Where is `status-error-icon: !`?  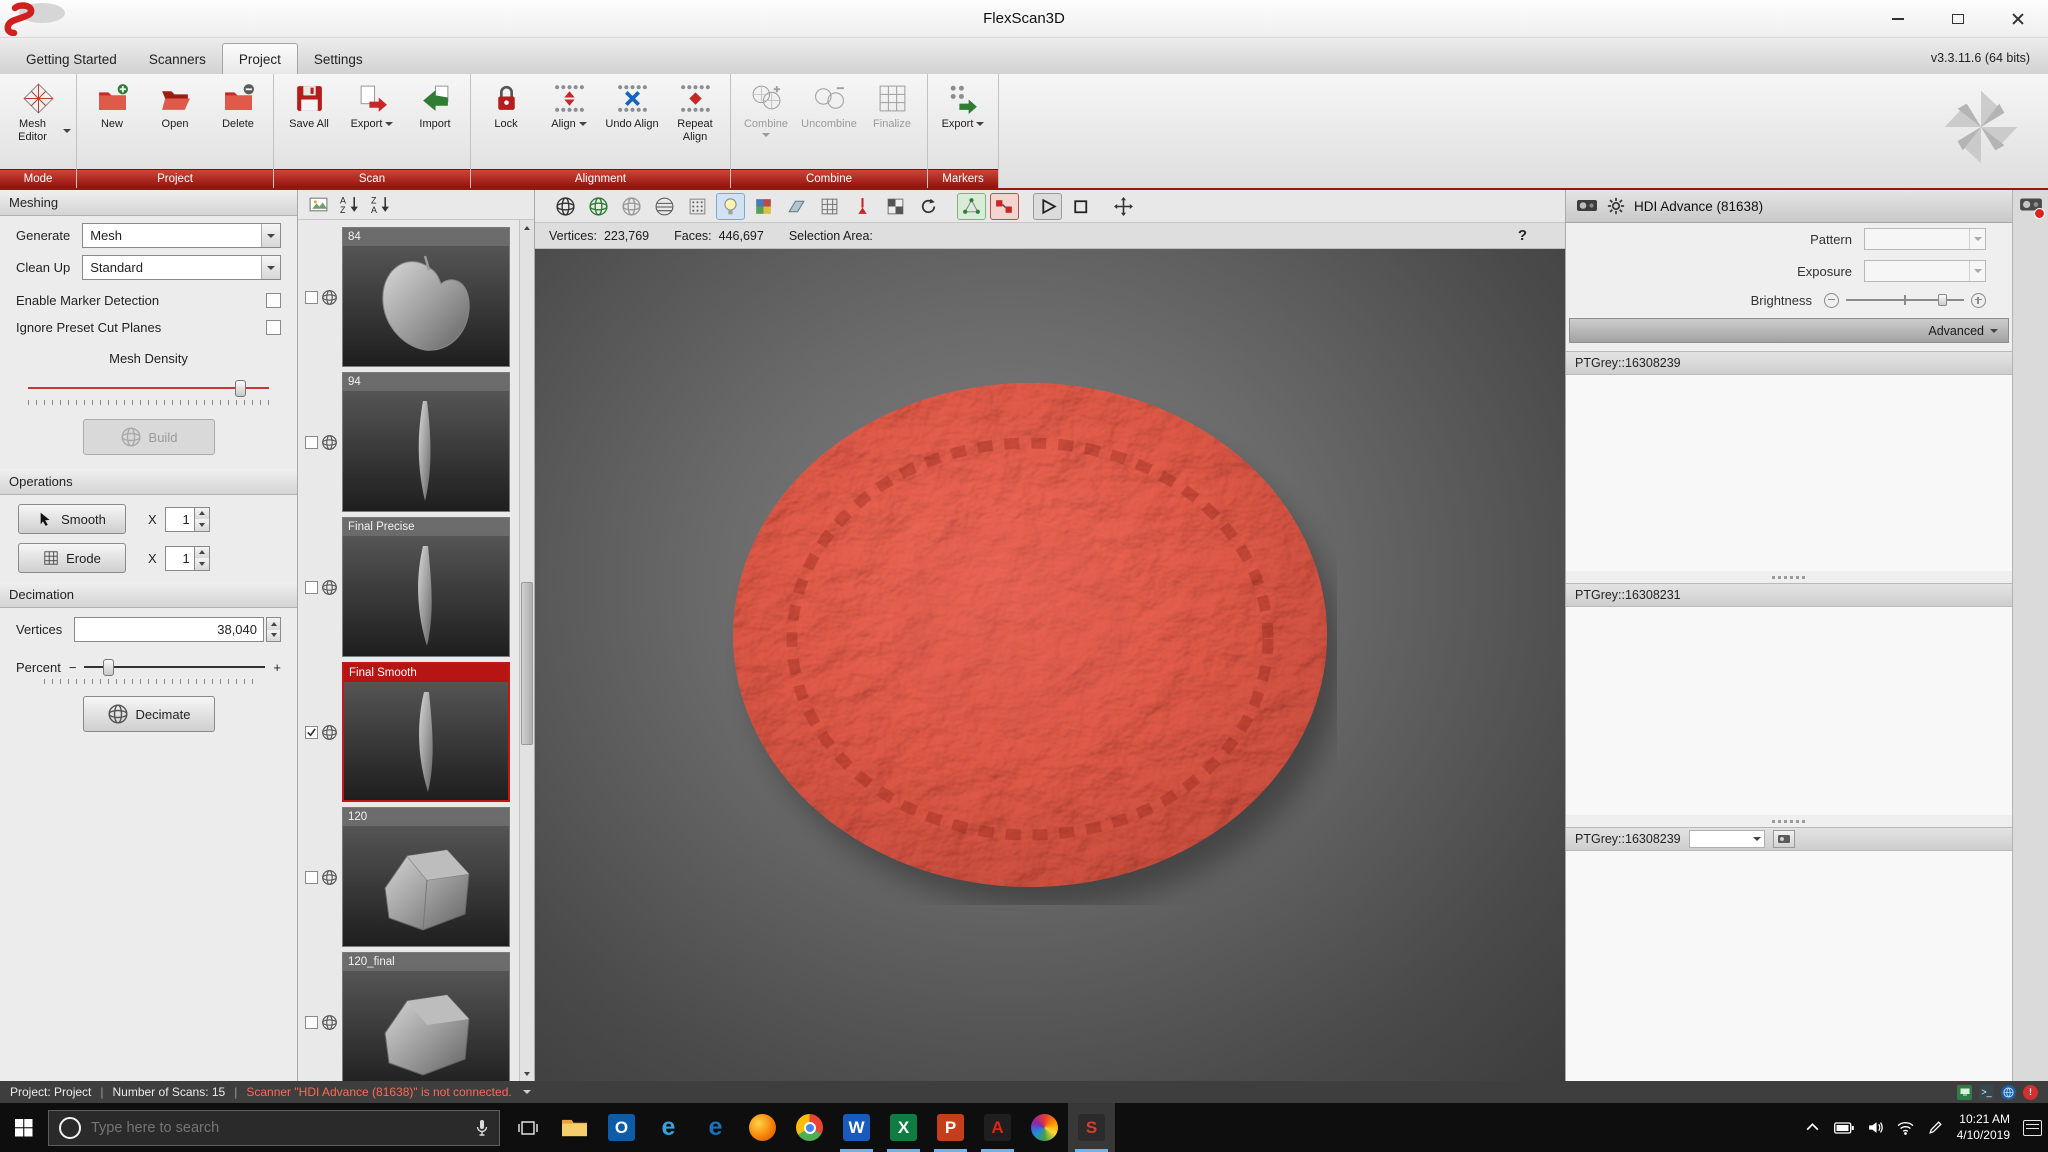 status-error-icon: ! is located at coordinates (2030, 1092).